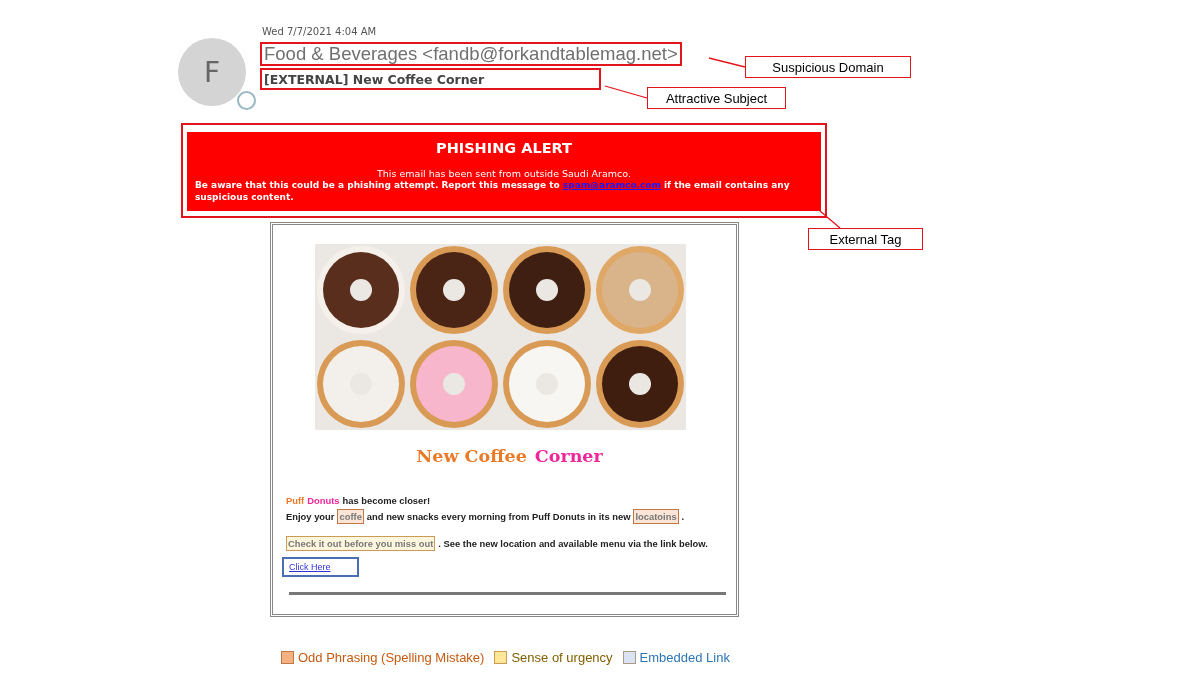 This screenshot has width=1200, height=675. What do you see at coordinates (386, 500) in the screenshot?
I see `body-text: has become closer!` at bounding box center [386, 500].